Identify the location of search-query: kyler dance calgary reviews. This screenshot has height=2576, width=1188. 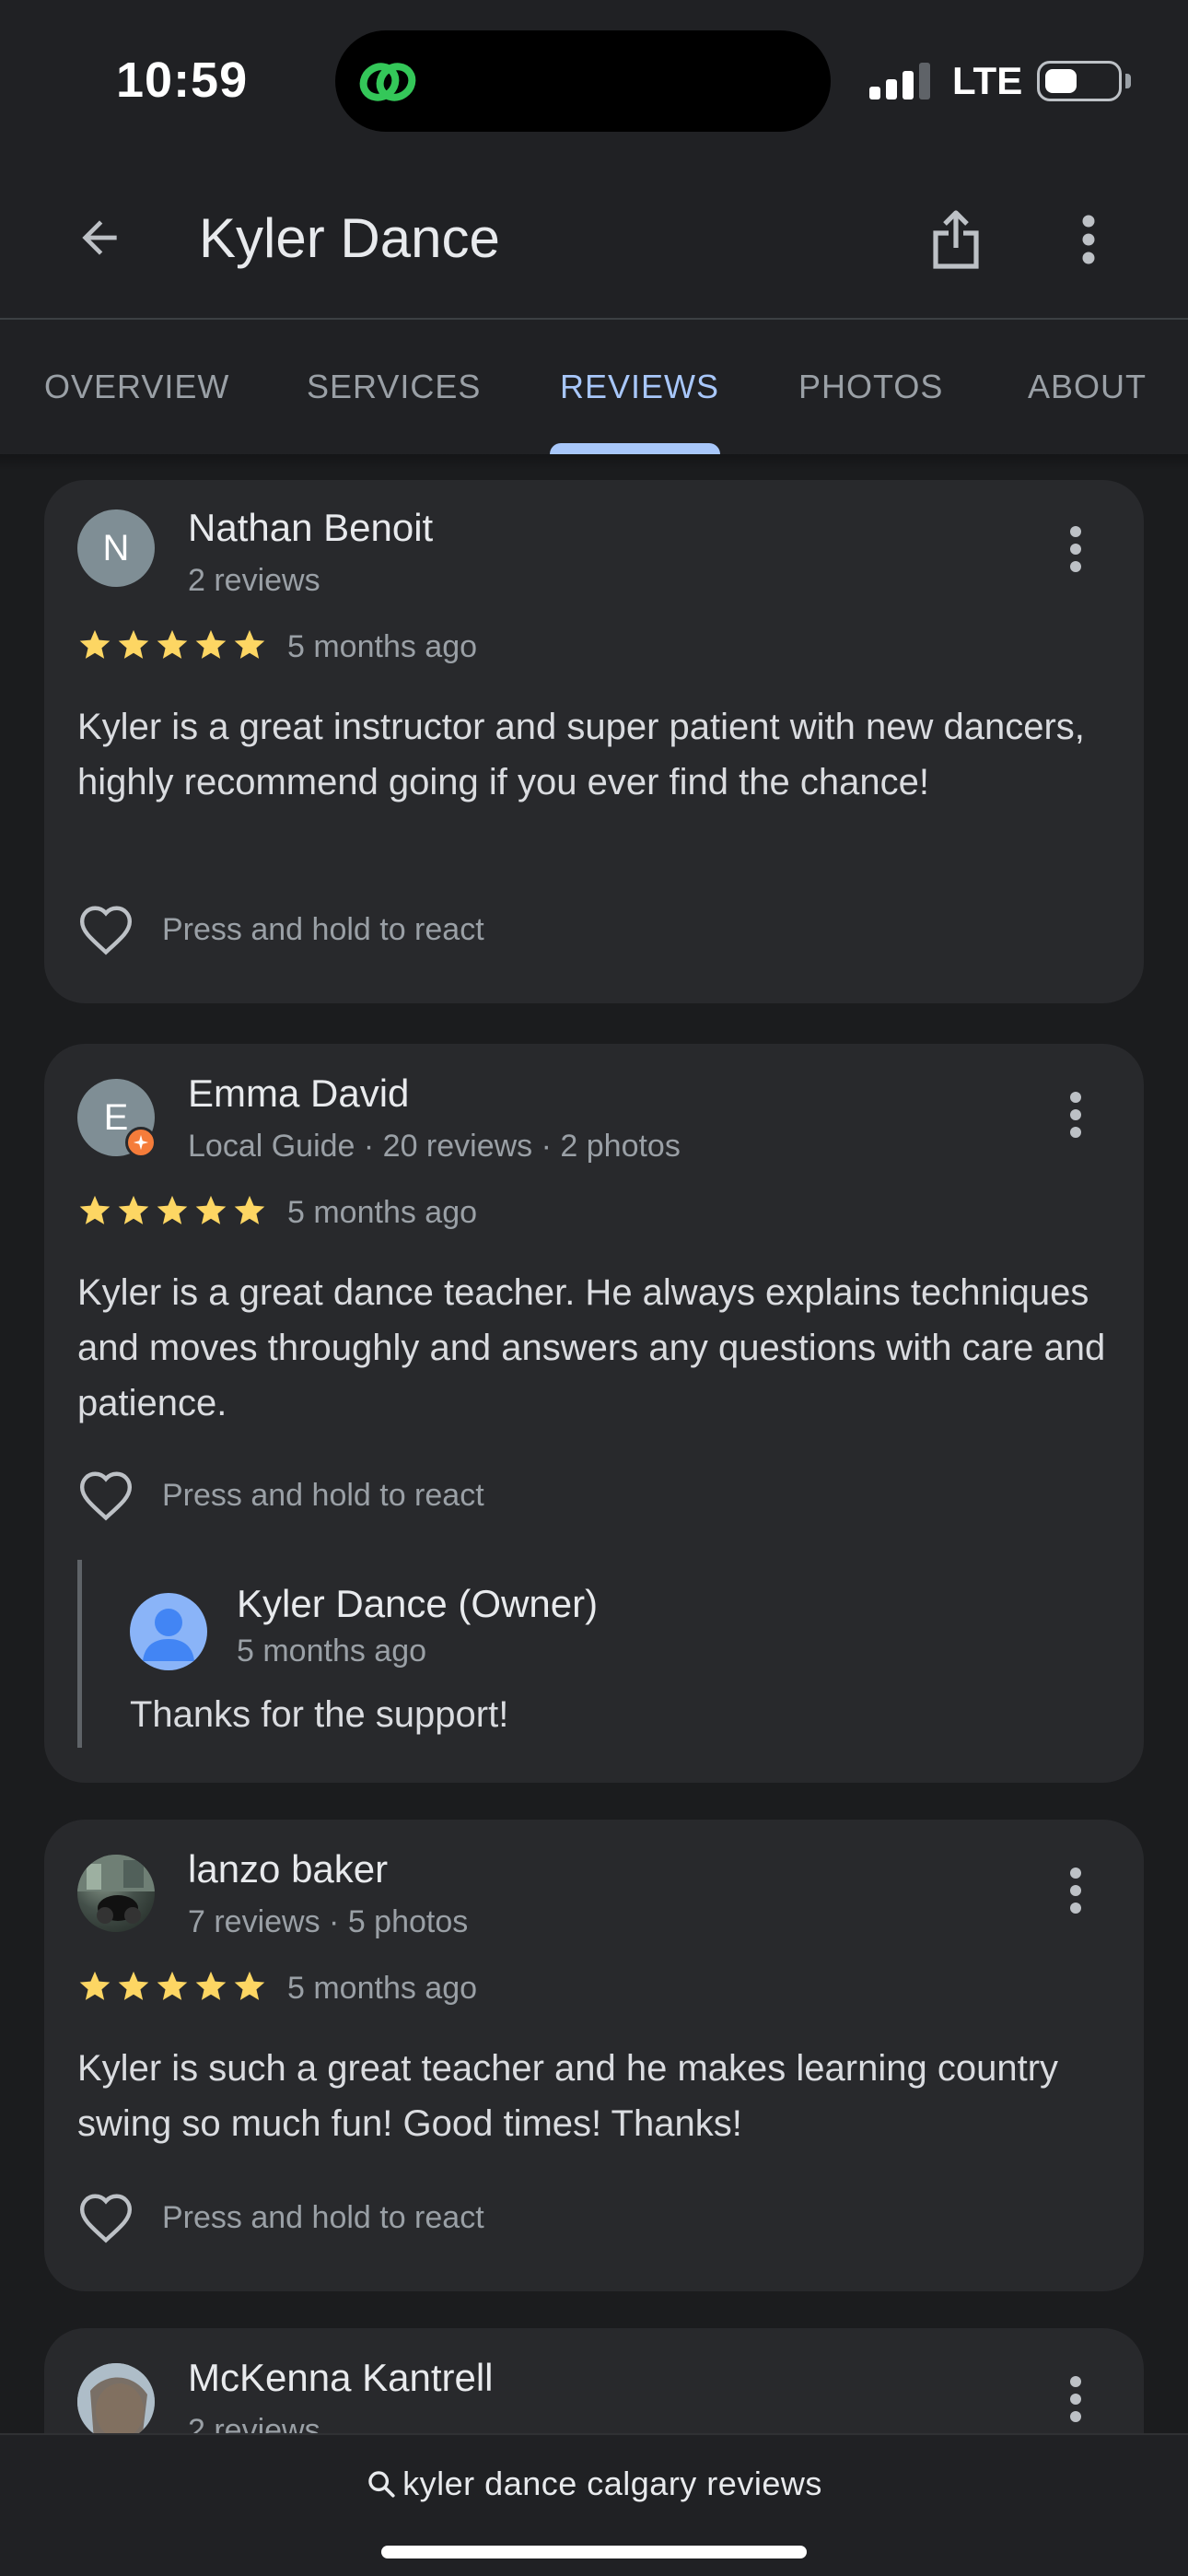
(612, 2483).